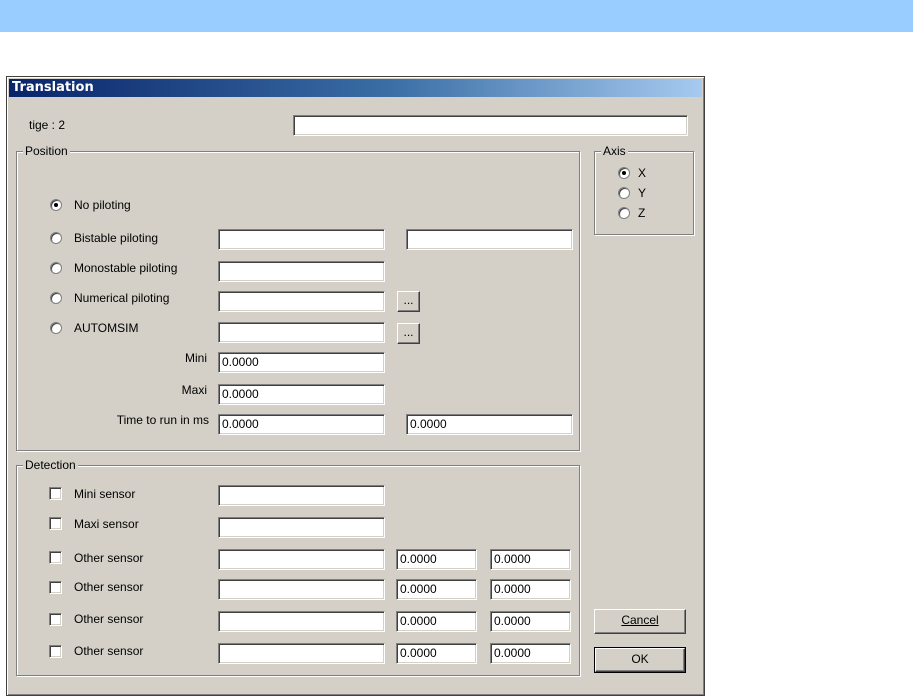 This screenshot has width=913, height=699. Describe the element at coordinates (56, 205) in the screenshot. I see `radio-no-piloting` at that location.